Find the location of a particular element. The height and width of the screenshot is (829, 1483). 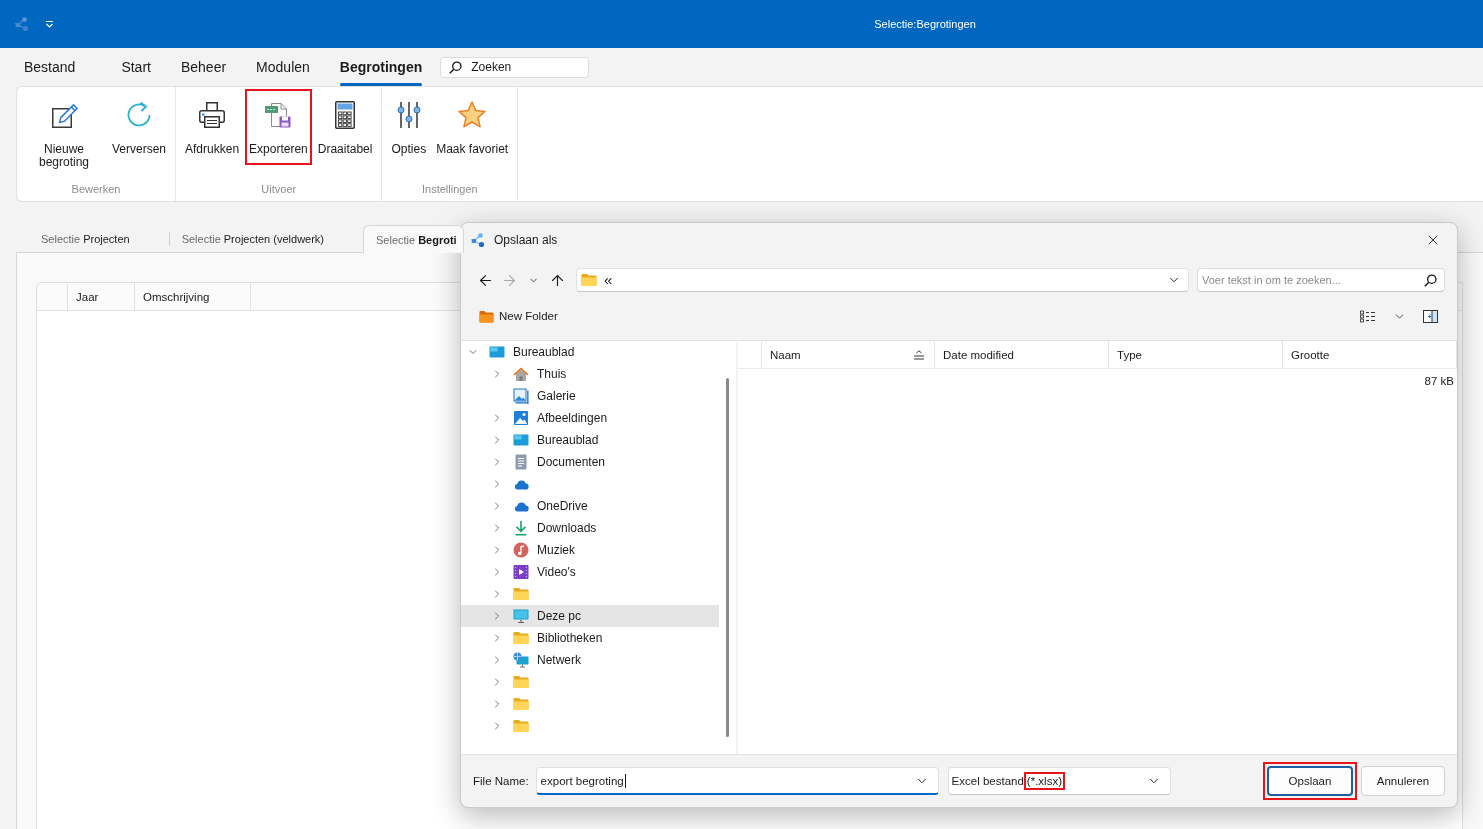

table-cell-text: 87 kB is located at coordinates (1439, 381).